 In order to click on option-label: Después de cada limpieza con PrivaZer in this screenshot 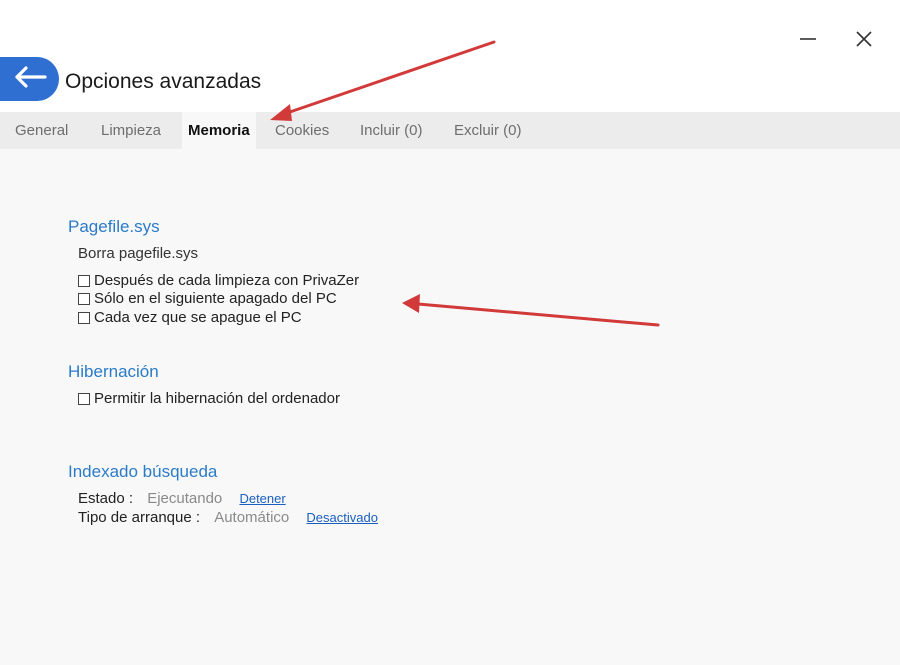, I will do `click(227, 280)`.